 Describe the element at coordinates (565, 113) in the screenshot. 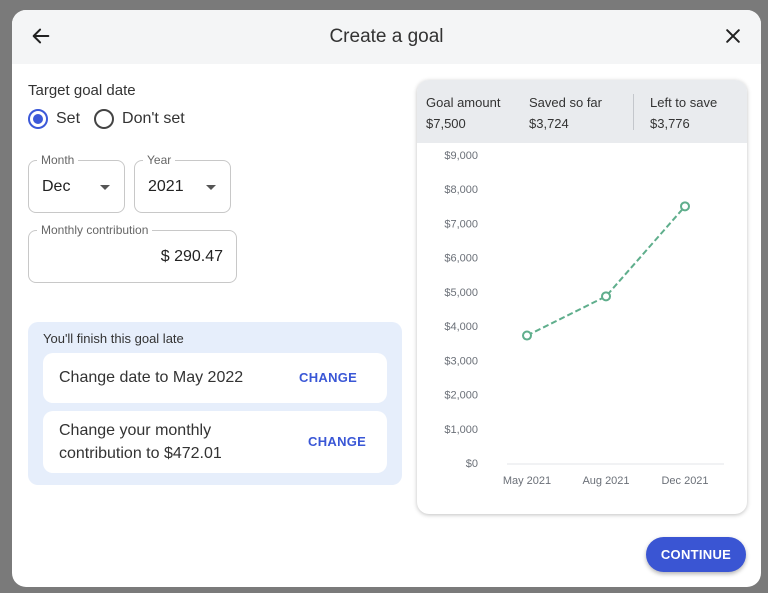

I see `saved-so-far: Saved so far $3,724` at that location.